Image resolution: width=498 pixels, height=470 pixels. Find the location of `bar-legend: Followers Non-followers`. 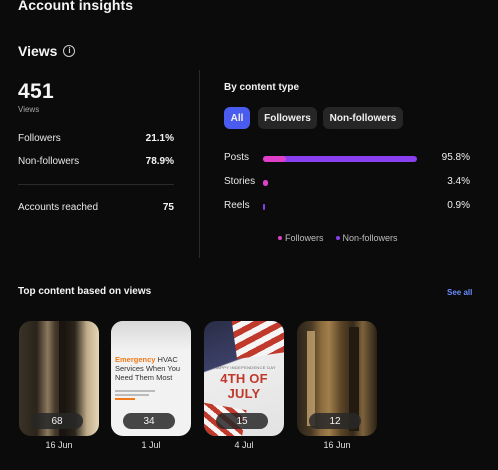

bar-legend: Followers Non-followers is located at coordinates (338, 238).